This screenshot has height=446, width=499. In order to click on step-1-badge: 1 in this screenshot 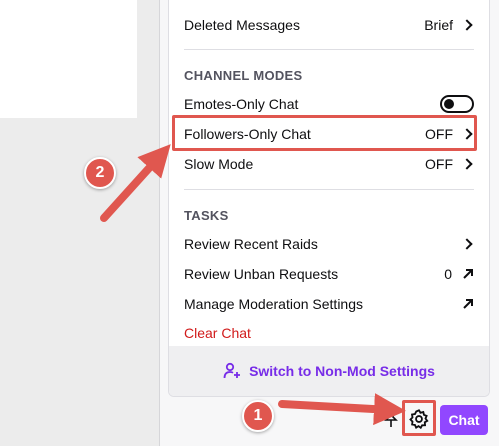, I will do `click(258, 416)`.